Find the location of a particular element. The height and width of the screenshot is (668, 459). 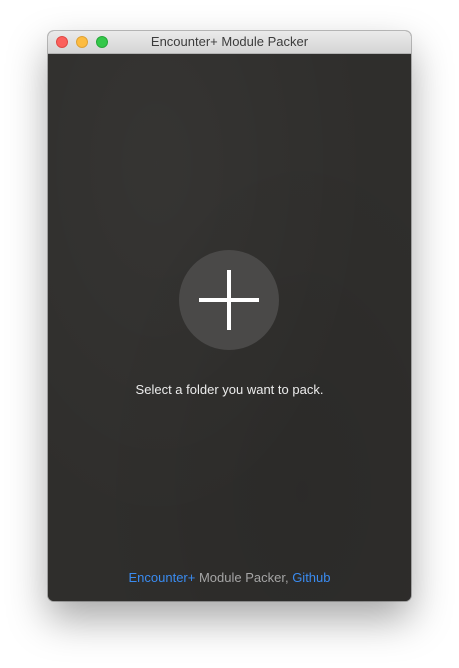

encounter-plus-link: Encounter+ is located at coordinates (162, 577).